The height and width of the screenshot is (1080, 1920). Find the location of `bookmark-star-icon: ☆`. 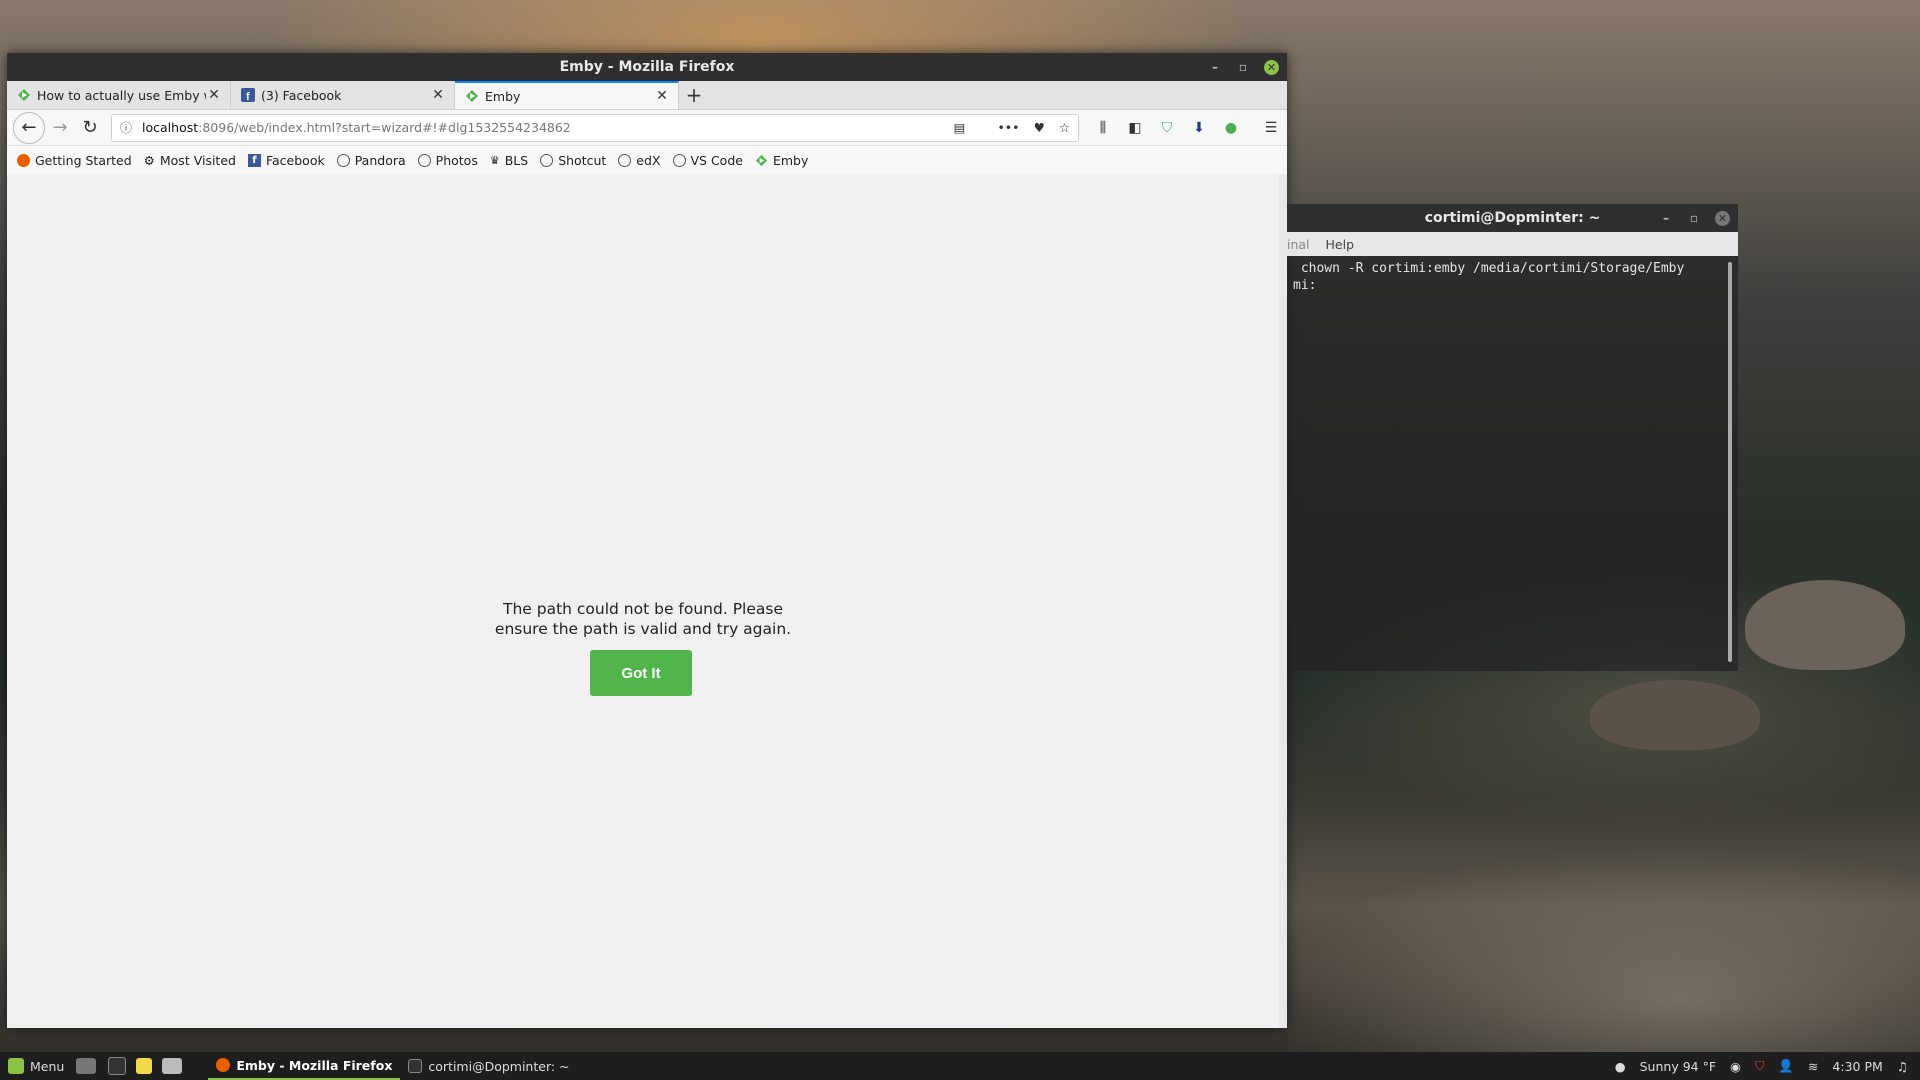

bookmark-star-icon: ☆ is located at coordinates (1064, 127).